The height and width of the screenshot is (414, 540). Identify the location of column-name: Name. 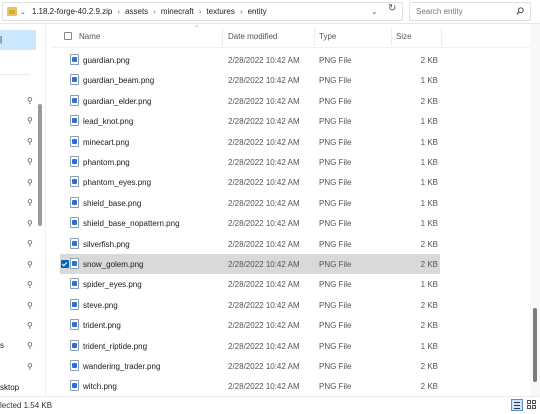
(89, 36).